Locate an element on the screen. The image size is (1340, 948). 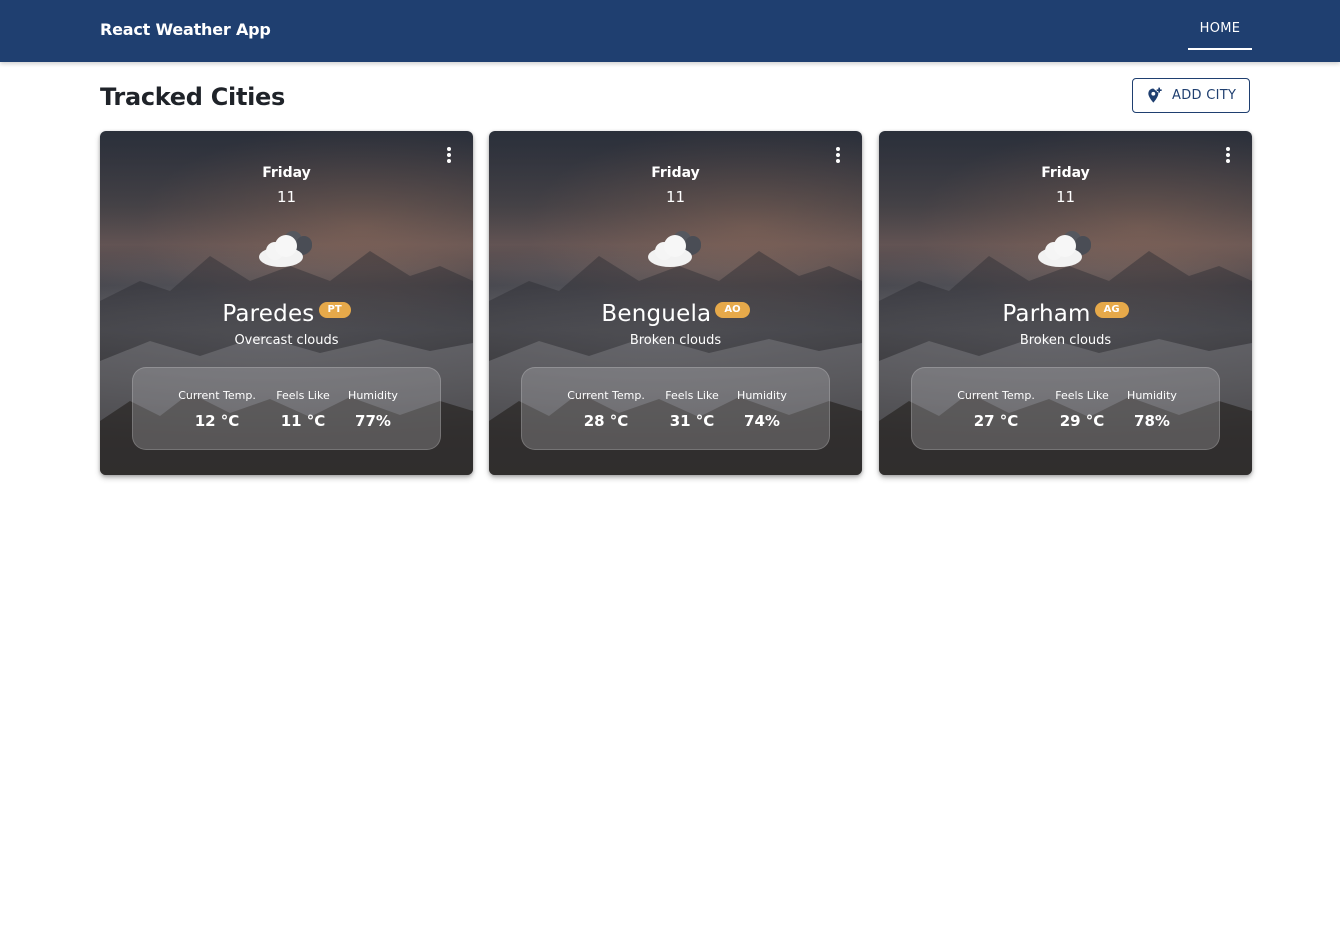
app-title: React Weather App is located at coordinates (185, 30).